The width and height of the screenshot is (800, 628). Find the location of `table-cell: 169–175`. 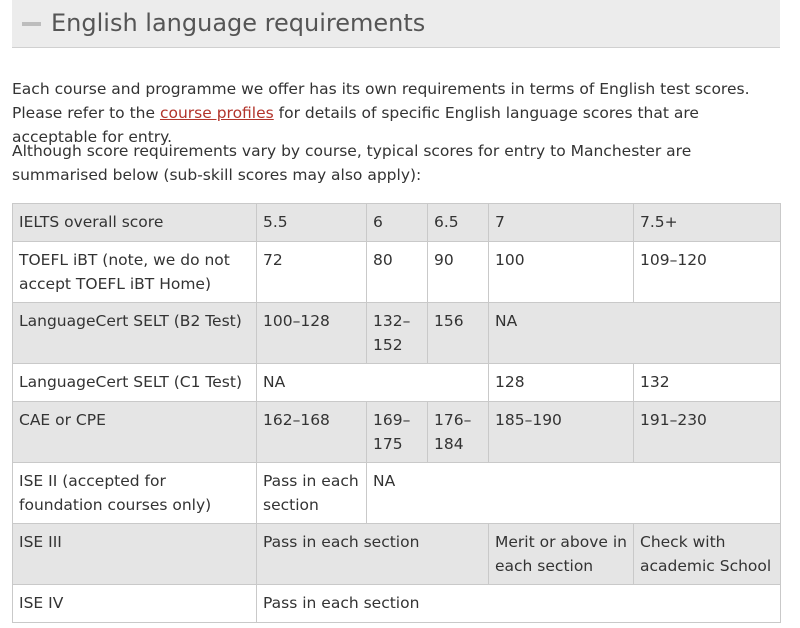

table-cell: 169–175 is located at coordinates (397, 432).